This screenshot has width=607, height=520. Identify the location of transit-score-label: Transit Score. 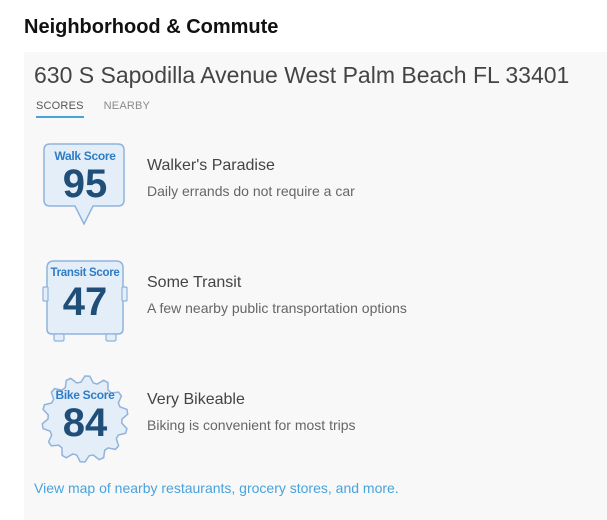
(85, 273).